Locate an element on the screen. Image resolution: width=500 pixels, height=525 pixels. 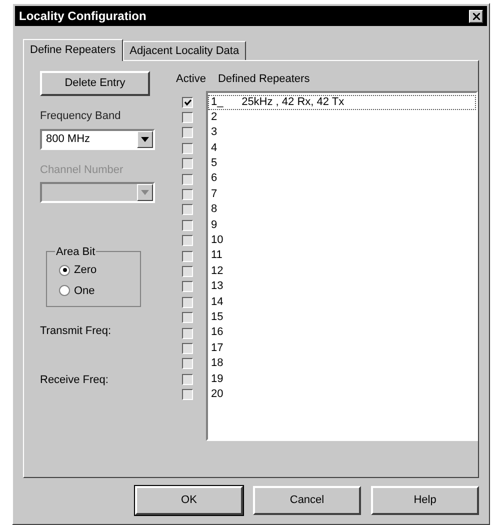
list-item: 9 is located at coordinates (342, 226).